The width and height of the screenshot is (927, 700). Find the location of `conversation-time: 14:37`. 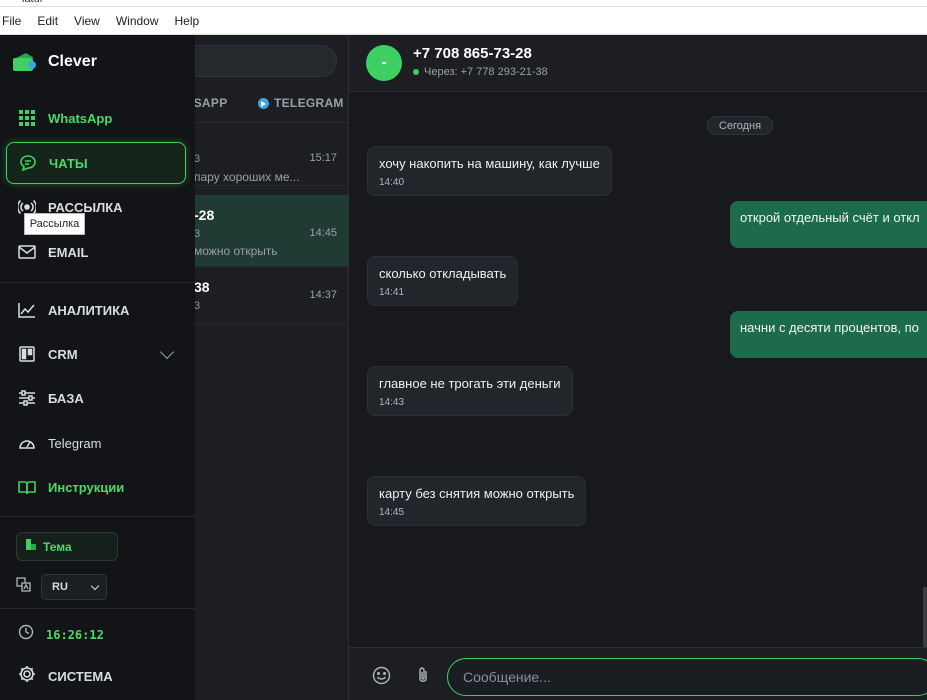

conversation-time: 14:37 is located at coordinates (323, 295).